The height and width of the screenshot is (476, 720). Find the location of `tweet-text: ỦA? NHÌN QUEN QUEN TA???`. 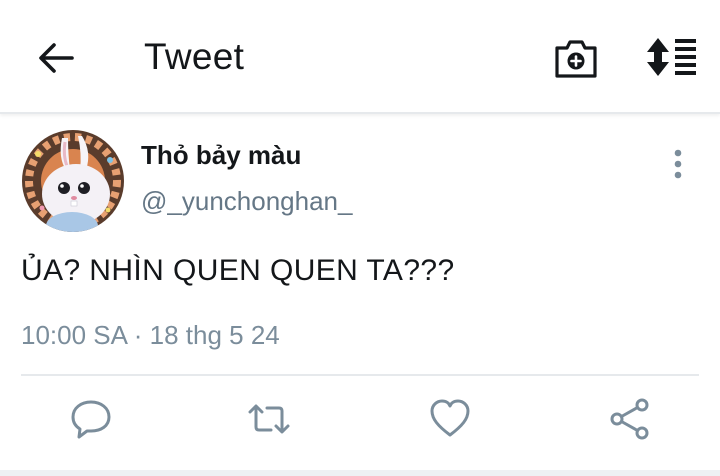

tweet-text: ỦA? NHÌN QUEN QUEN TA??? is located at coordinates (238, 270).